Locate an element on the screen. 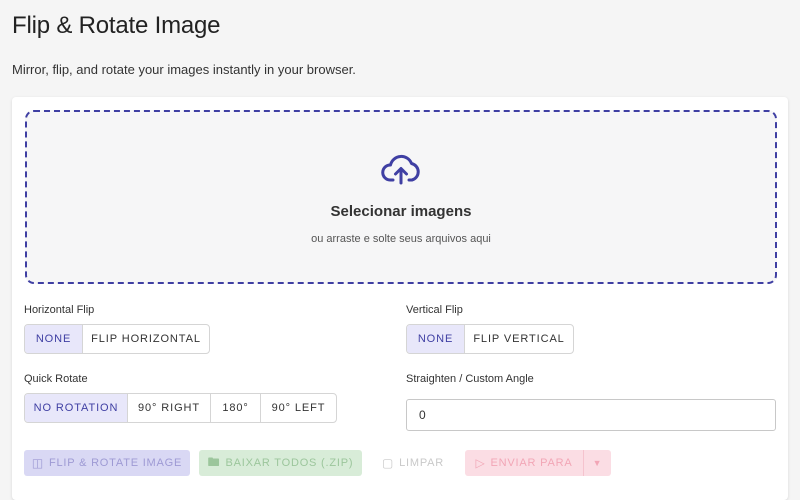 Image resolution: width=800 pixels, height=500 pixels. clear-label: LIMPAR is located at coordinates (422, 463).